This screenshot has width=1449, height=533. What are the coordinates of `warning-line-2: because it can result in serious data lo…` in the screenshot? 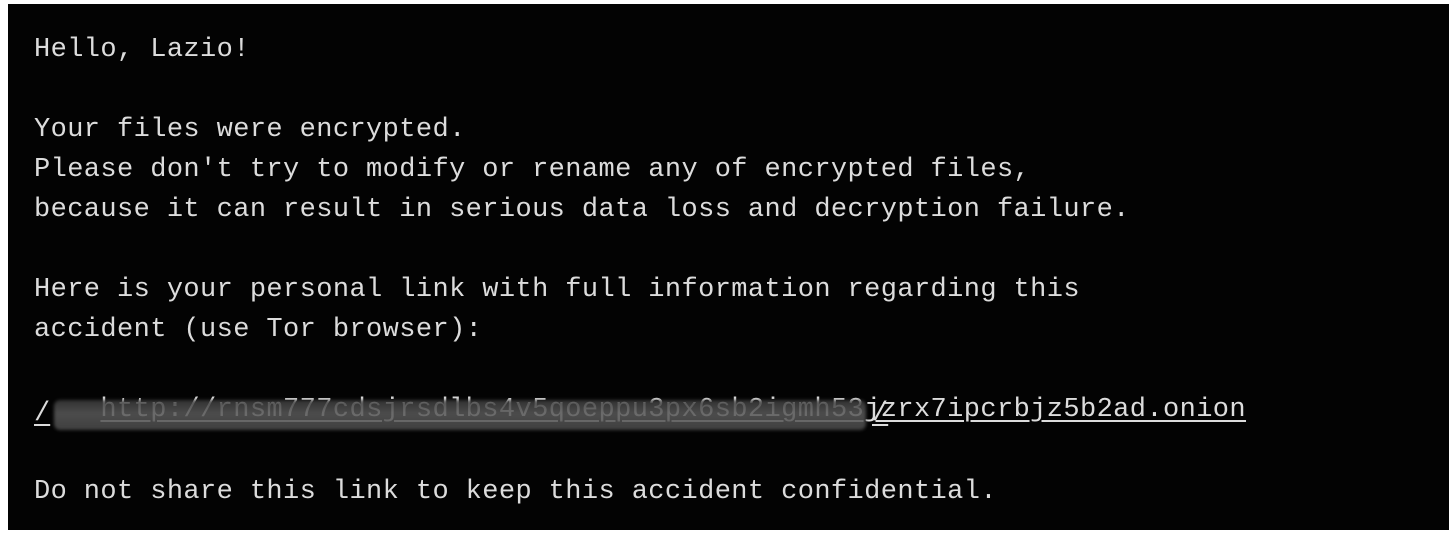 It's located at (582, 210).